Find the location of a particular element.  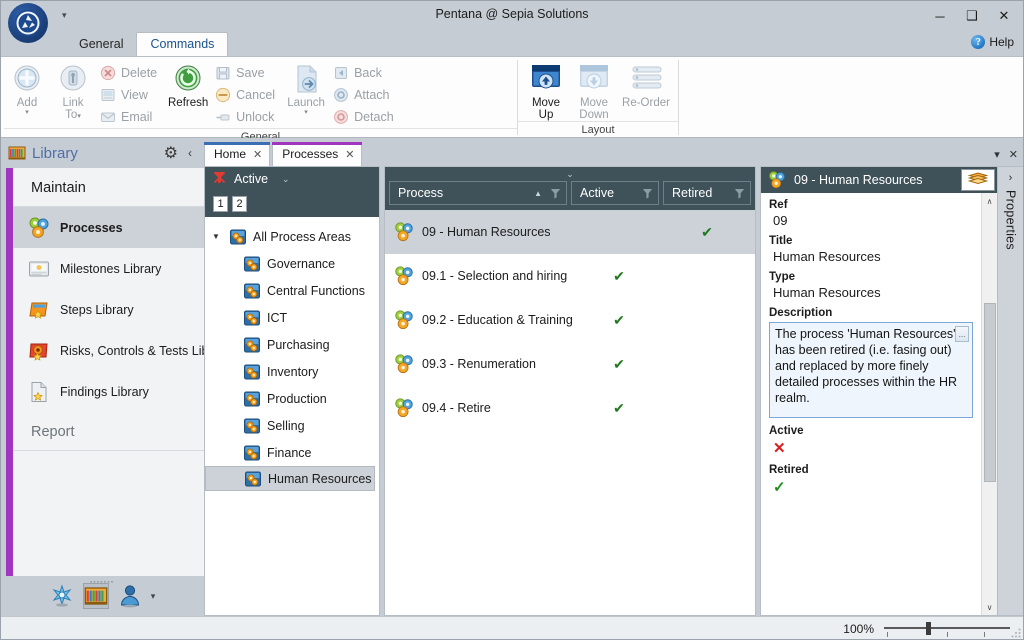

column-header-process: Process ▲ is located at coordinates (478, 193).